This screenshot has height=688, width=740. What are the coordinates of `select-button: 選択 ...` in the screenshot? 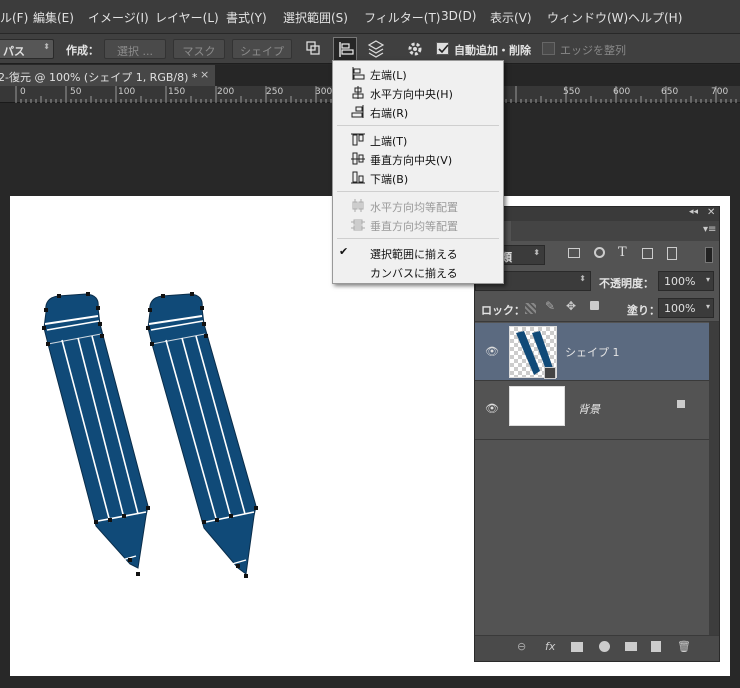 It's located at (135, 49).